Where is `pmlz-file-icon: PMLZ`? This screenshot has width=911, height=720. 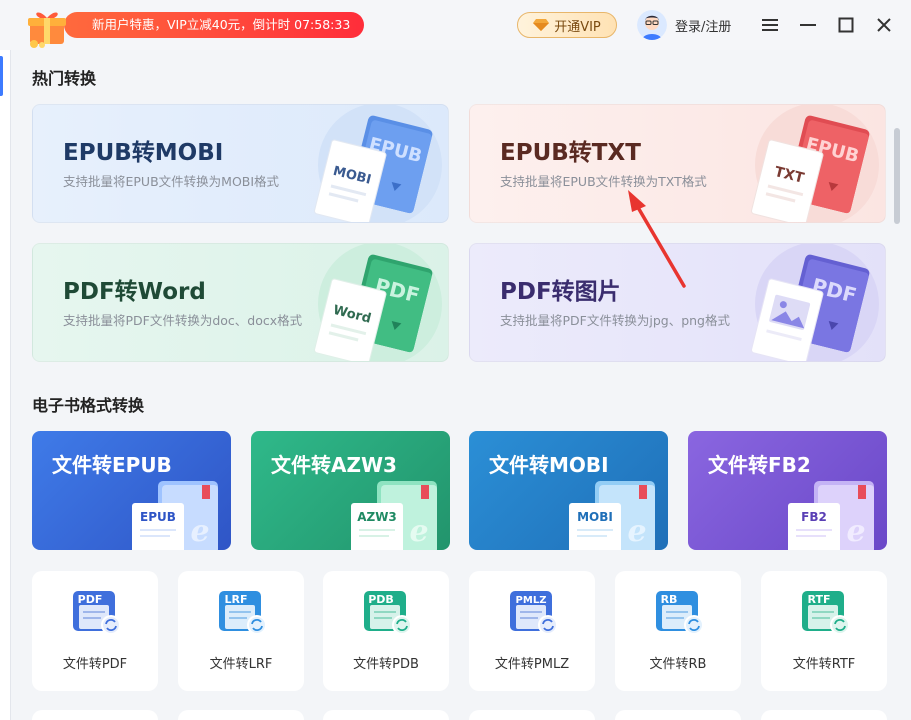 pmlz-file-icon: PMLZ is located at coordinates (534, 613).